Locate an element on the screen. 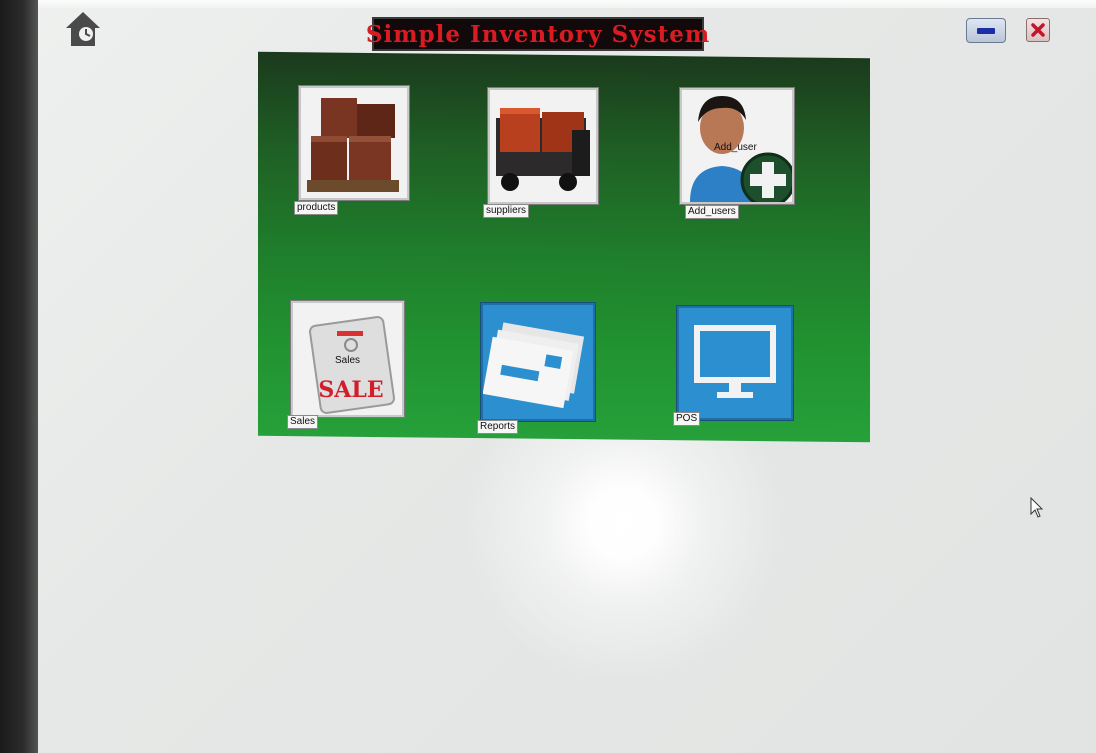 This screenshot has height=753, width=1096. close-icon is located at coordinates (1038, 30).